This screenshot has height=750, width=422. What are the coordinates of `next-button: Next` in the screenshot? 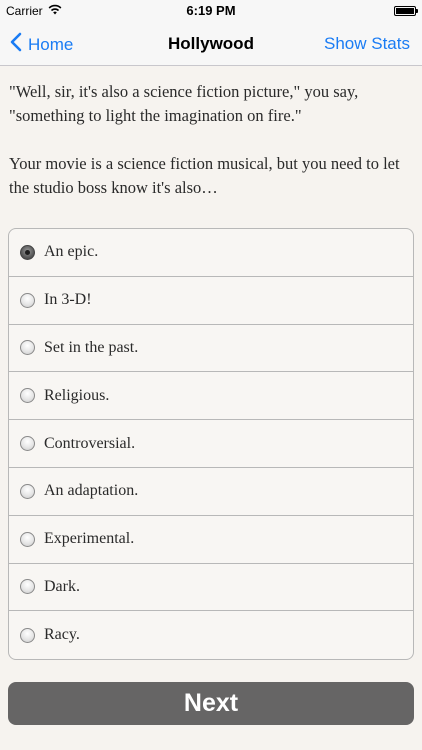 It's located at (211, 703).